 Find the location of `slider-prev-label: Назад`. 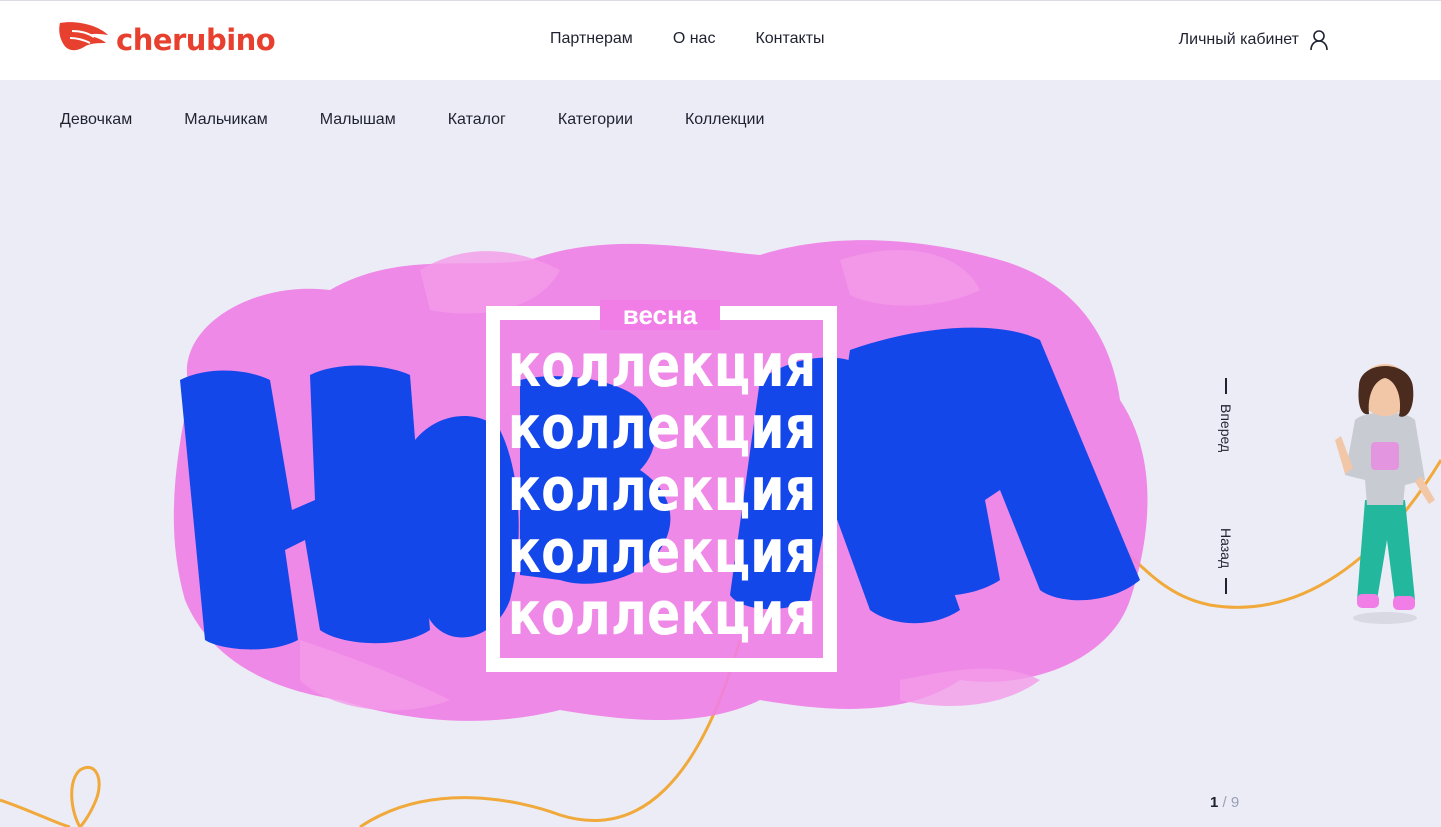

slider-prev-label: Назад is located at coordinates (1226, 548).